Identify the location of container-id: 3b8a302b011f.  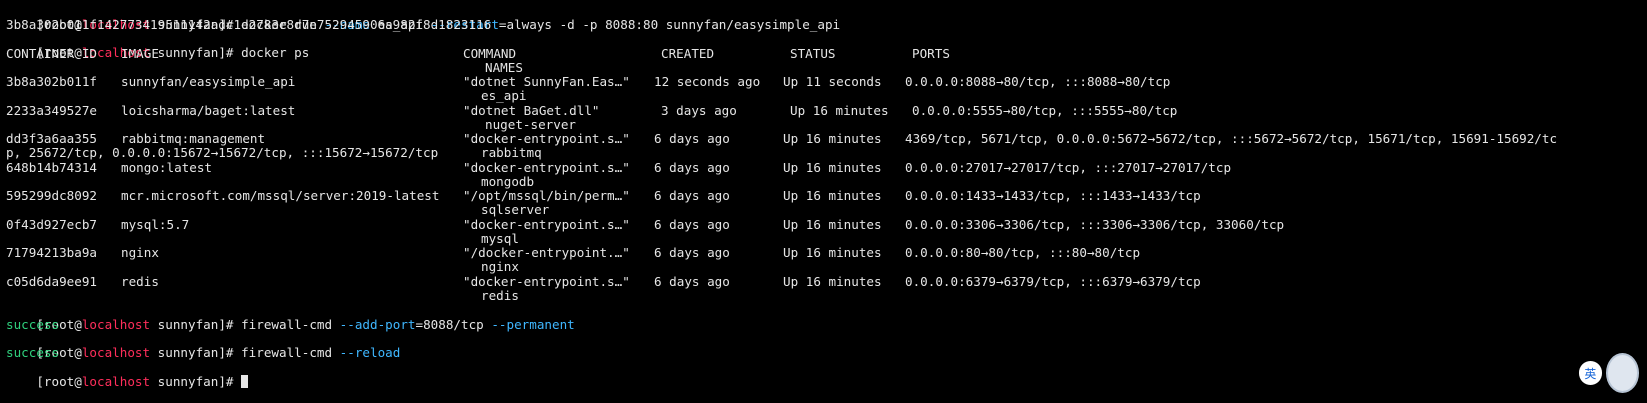
(51, 81).